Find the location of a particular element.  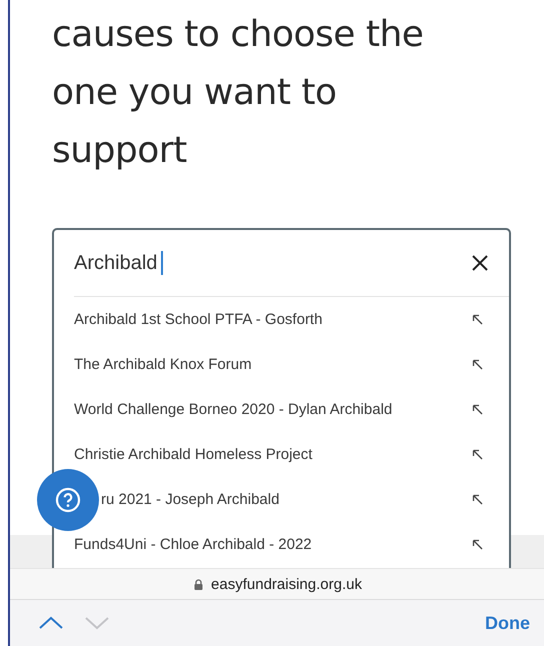

suggestion-label: Archibald 1st School PTFA - Gosforth is located at coordinates (198, 319).